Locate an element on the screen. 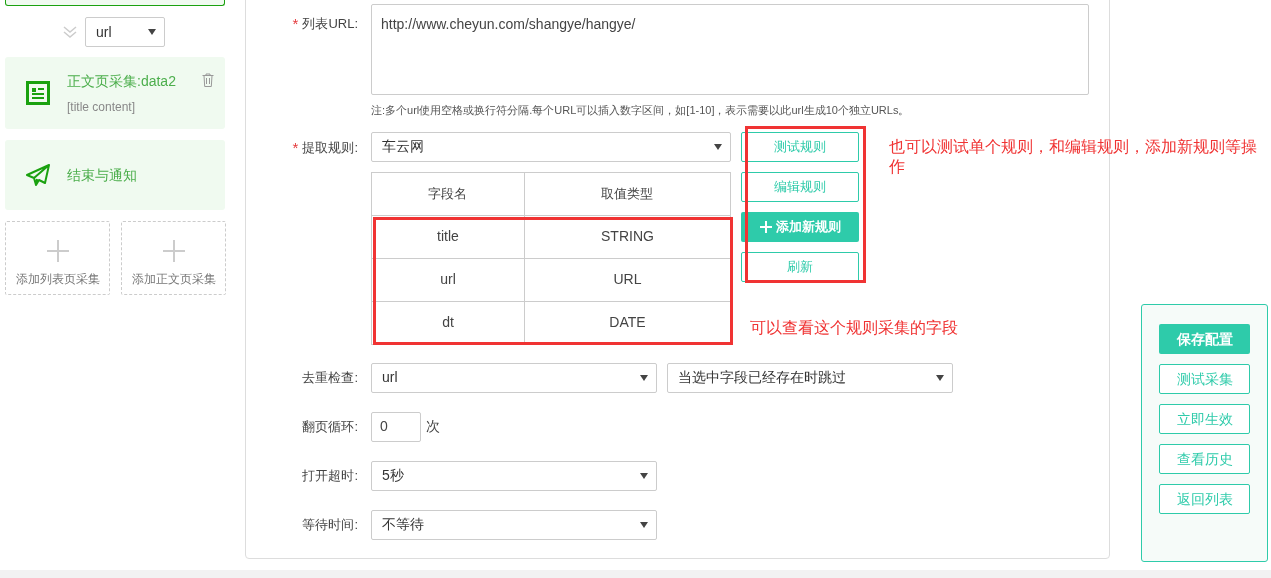  timeout-select: 5秒 is located at coordinates (514, 475).